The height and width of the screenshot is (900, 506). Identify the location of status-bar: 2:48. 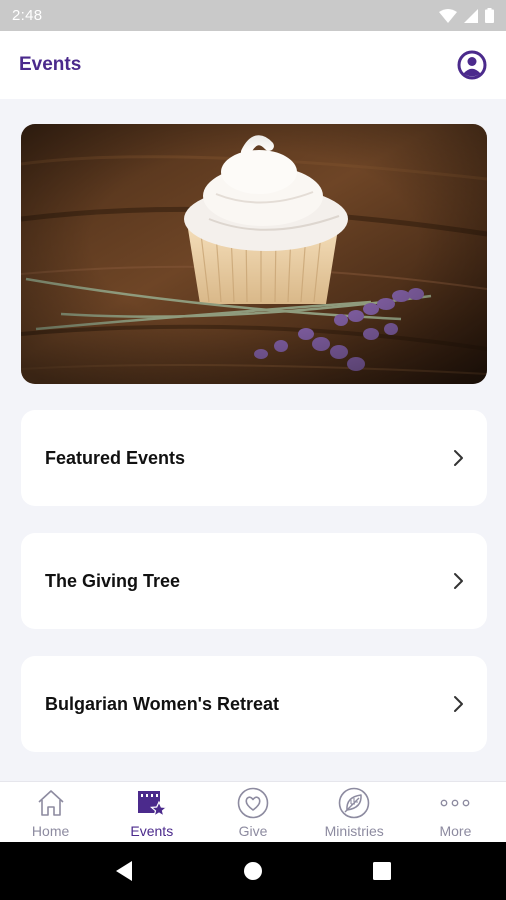
(253, 15).